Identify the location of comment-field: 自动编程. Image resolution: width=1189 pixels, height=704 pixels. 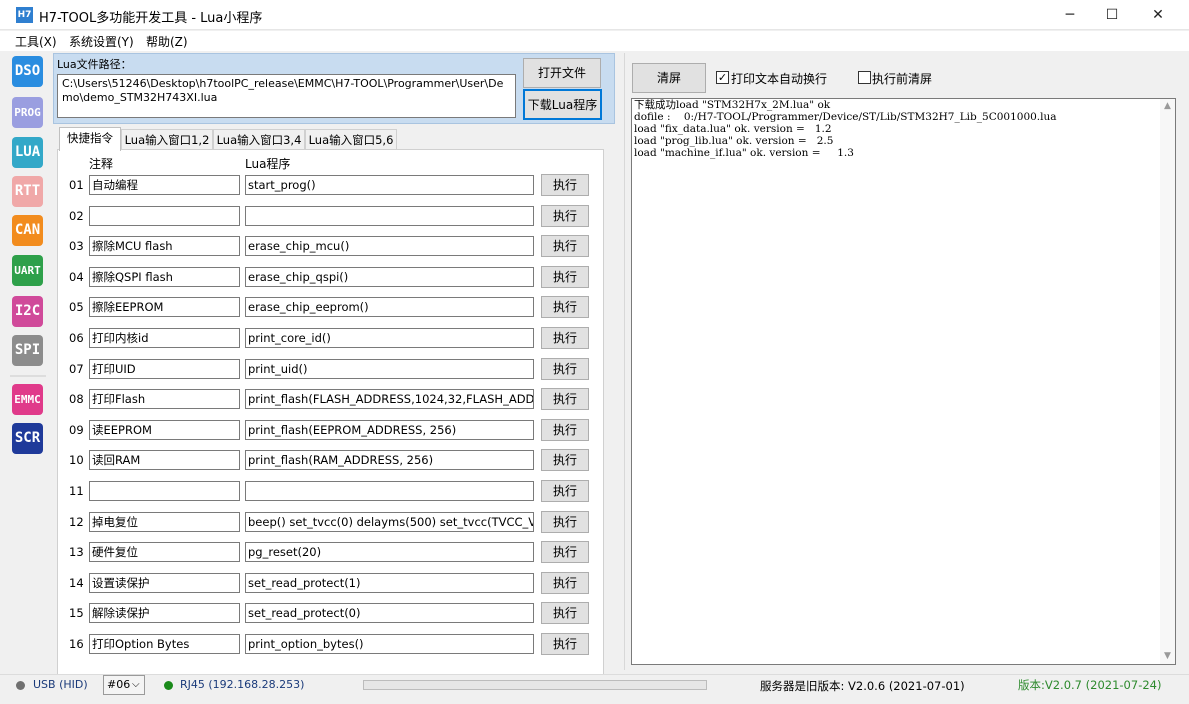
(164, 185).